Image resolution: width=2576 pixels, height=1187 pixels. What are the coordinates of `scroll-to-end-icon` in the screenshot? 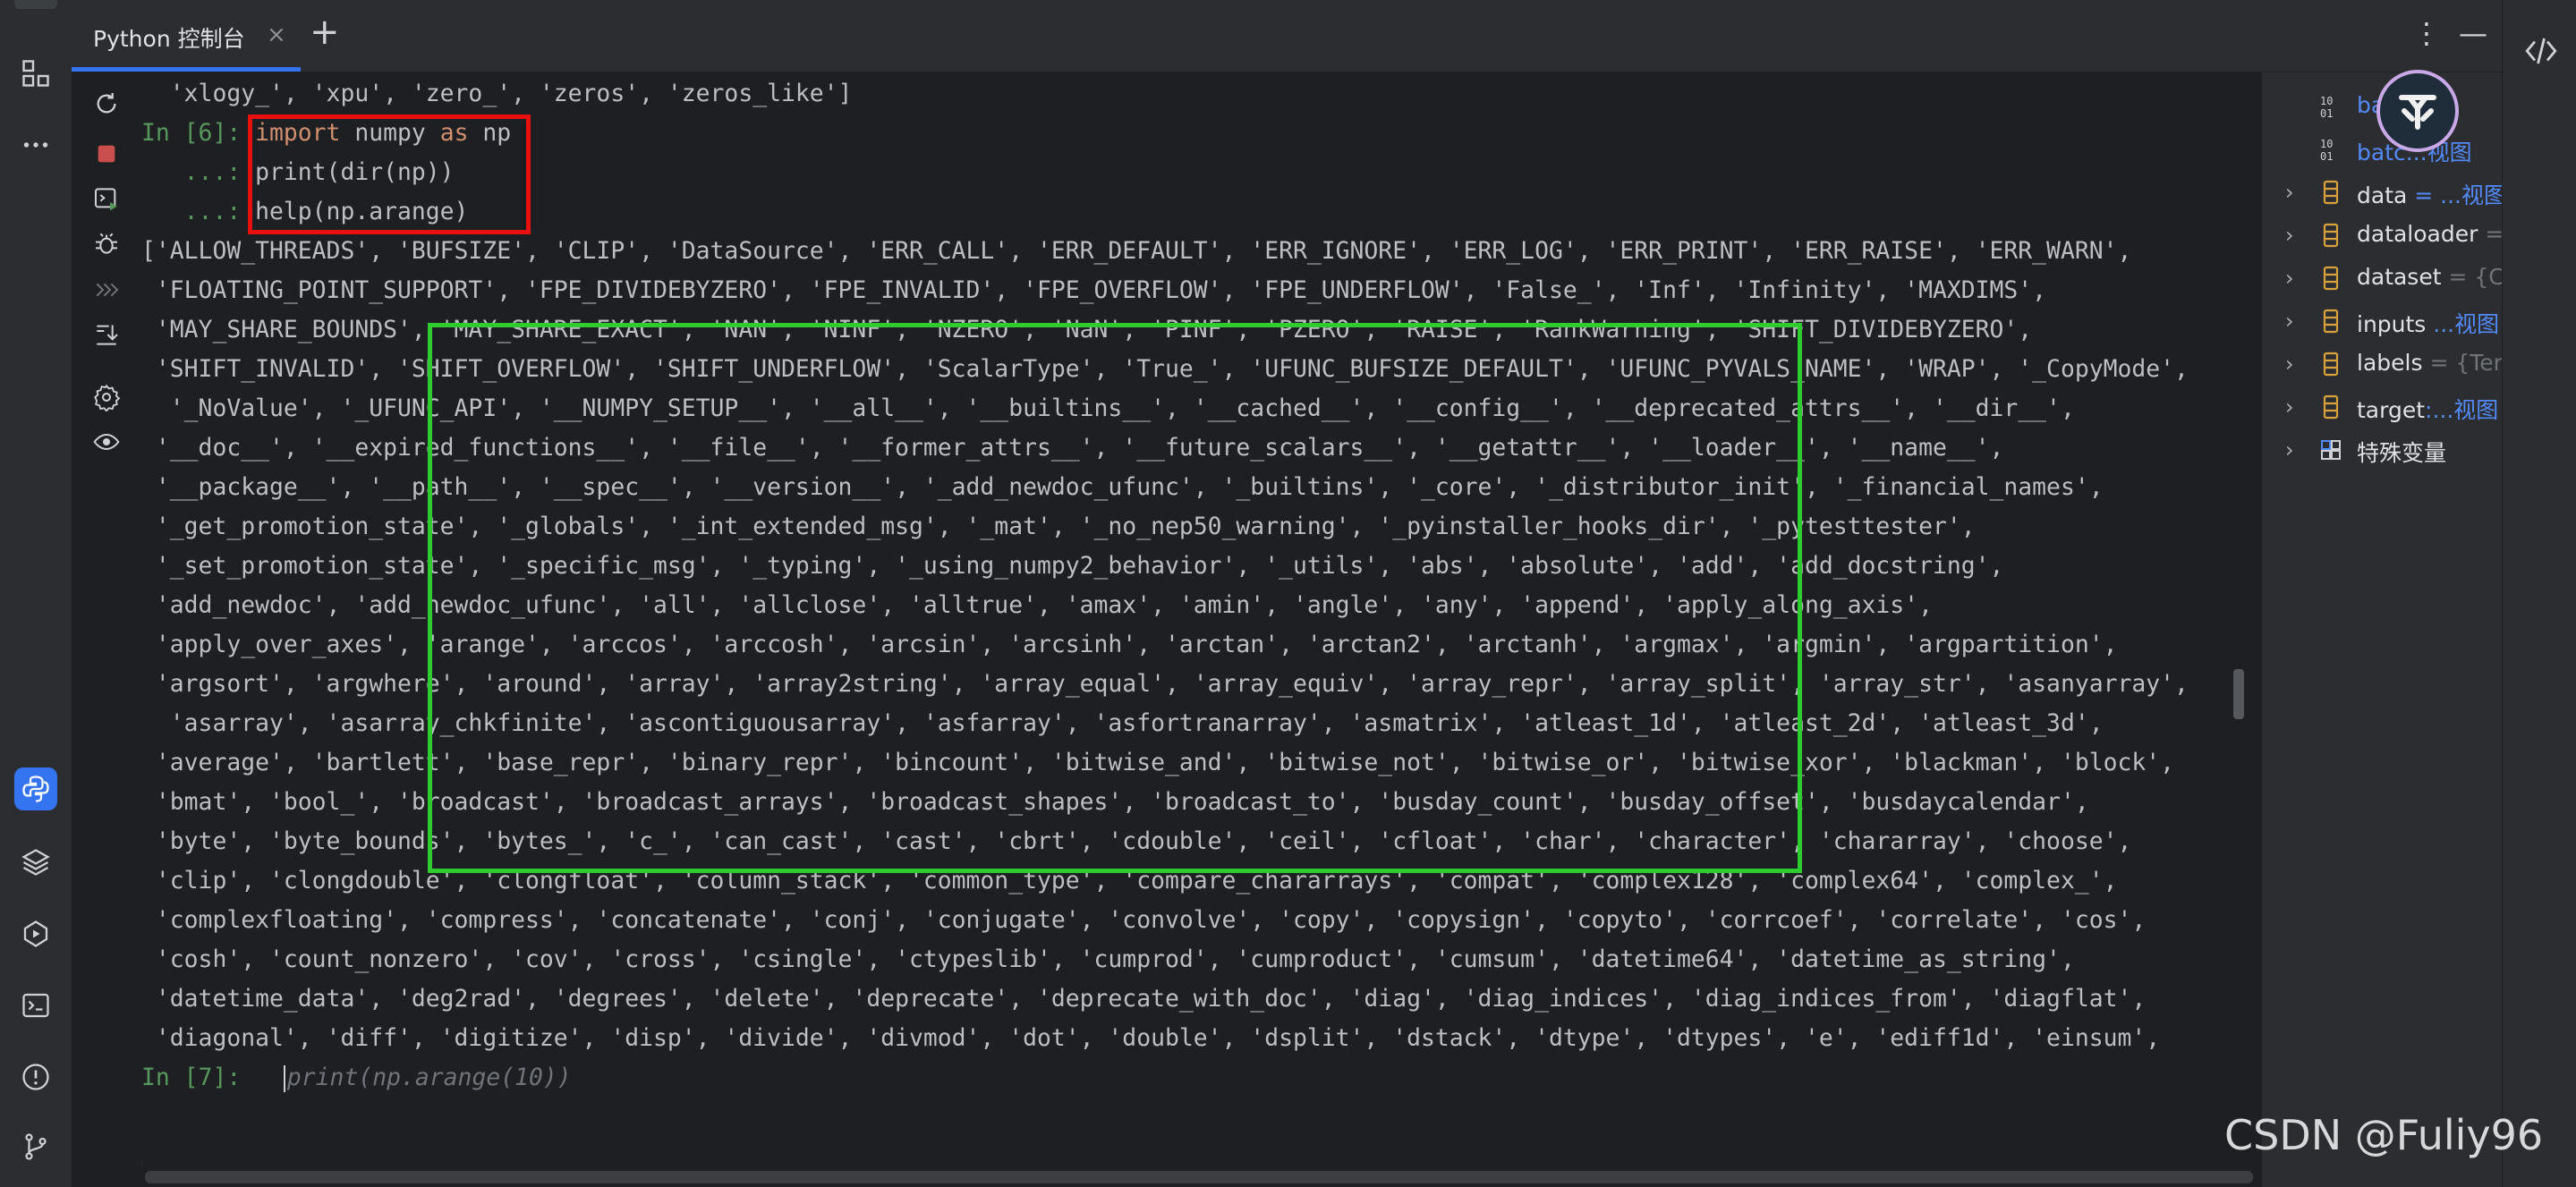 It's located at (106, 334).